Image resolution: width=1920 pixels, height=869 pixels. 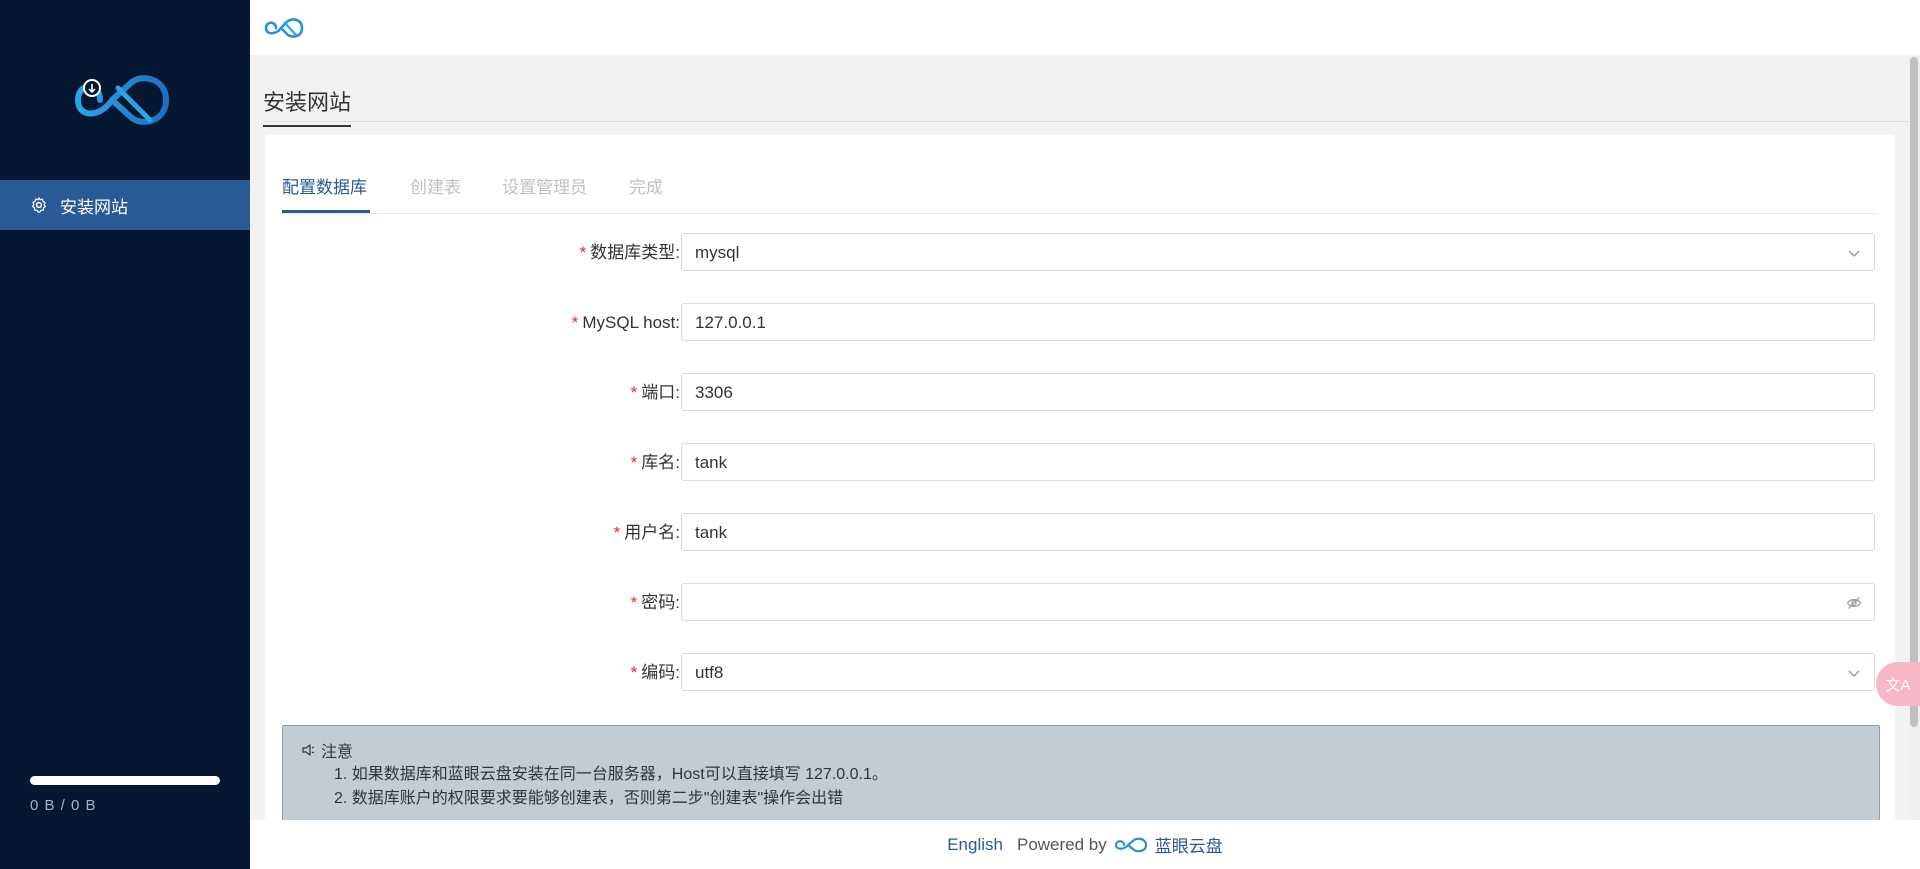 I want to click on db-type-select: mysql, so click(x=1278, y=252).